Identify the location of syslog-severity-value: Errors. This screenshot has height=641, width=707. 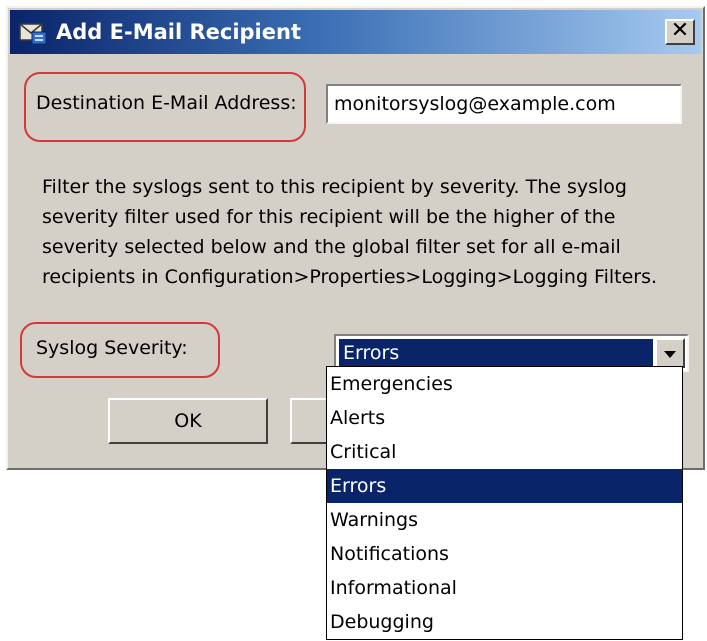
(496, 353).